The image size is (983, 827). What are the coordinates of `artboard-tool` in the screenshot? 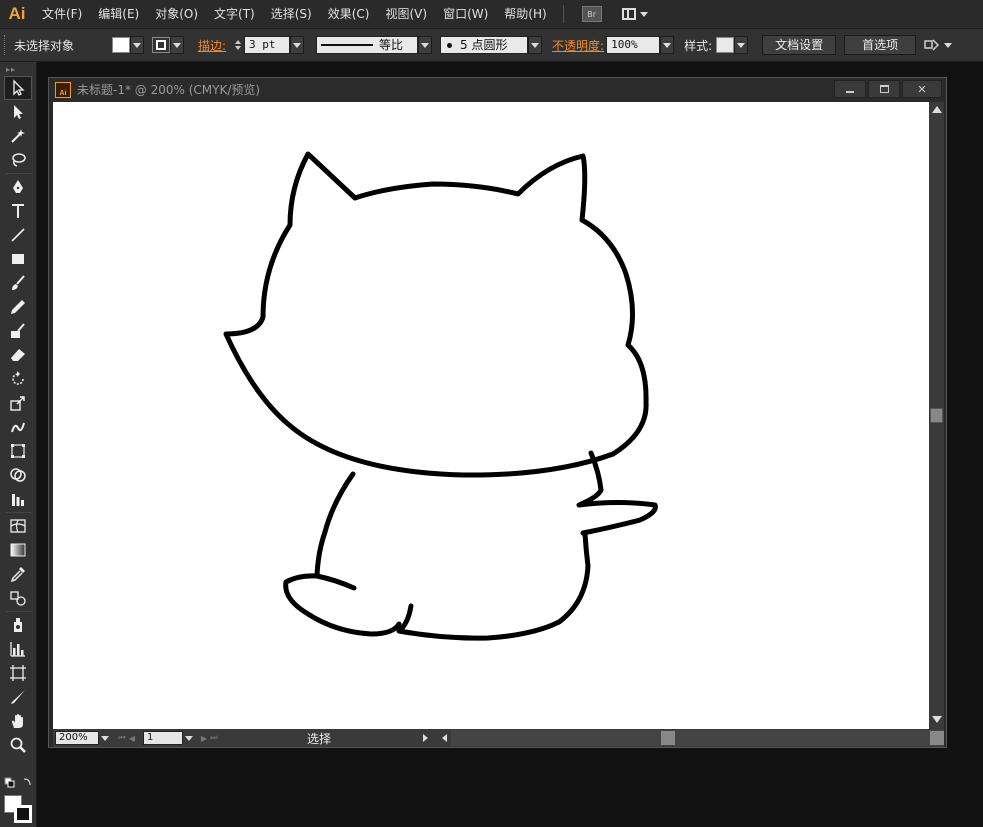 It's located at (18, 673).